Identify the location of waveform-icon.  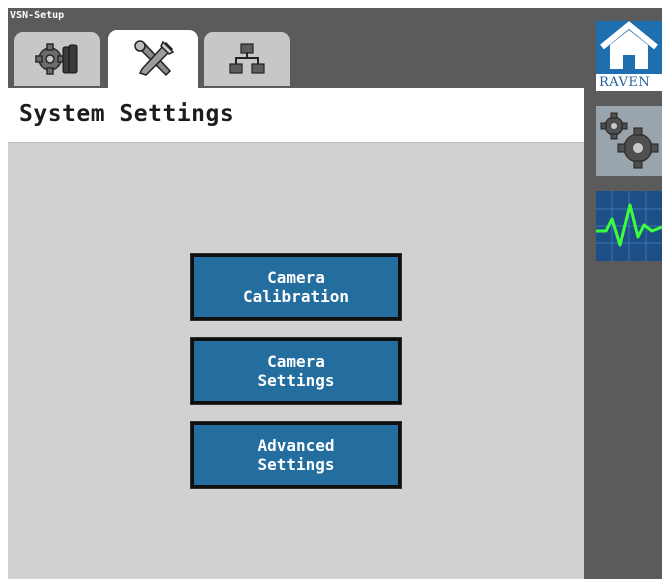
(629, 226).